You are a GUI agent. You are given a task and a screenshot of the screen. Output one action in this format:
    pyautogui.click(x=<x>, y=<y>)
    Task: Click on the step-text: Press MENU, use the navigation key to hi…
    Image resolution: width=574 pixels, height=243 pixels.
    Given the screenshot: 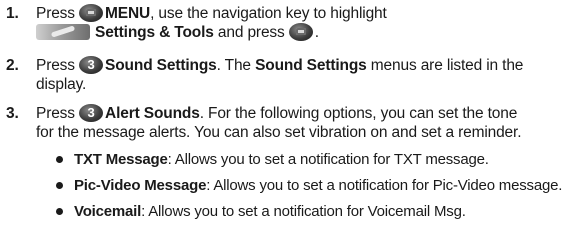 What is the action you would take?
    pyautogui.click(x=303, y=23)
    